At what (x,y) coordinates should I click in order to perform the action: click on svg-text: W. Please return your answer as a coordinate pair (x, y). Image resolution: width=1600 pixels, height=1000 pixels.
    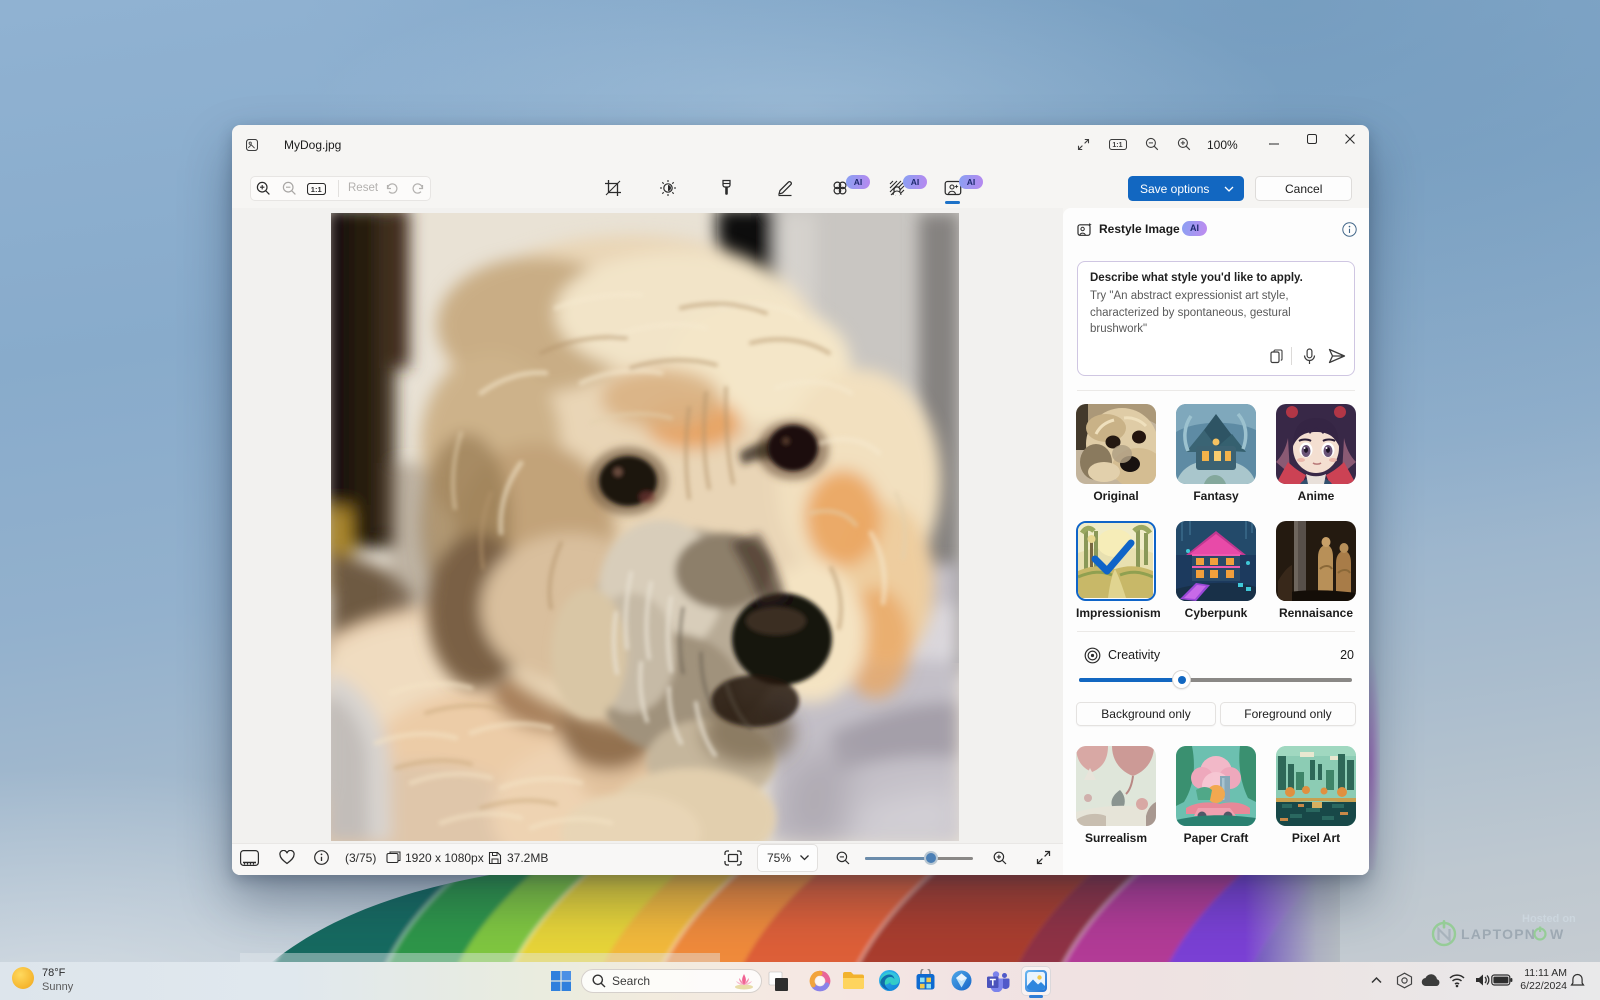
    Looking at the image, I should click on (1557, 934).